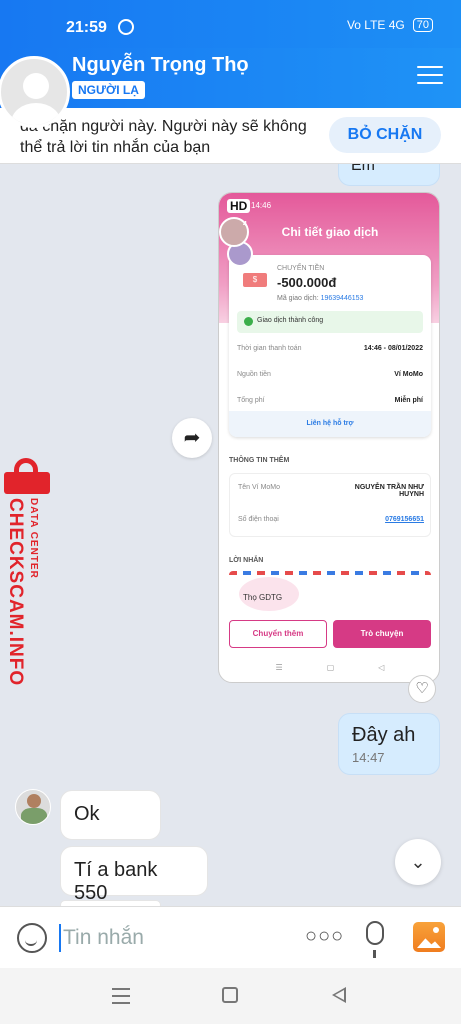 Image resolution: width=461 pixels, height=1024 pixels. Describe the element at coordinates (251, 400) in the screenshot. I see `row-label: Tổng phí` at that location.